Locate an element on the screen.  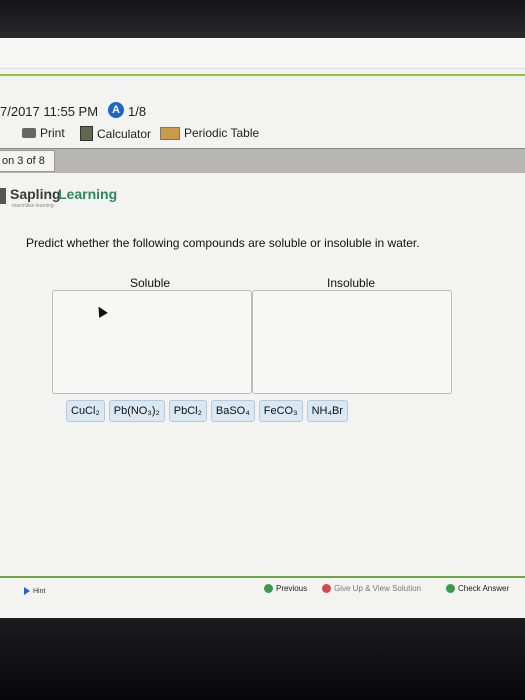
compound-bank: CuCl₂ Pb(NO₃)₂ PbCl₂ BaSO₄ FeCO₃ NH₄Br is located at coordinates (207, 411).